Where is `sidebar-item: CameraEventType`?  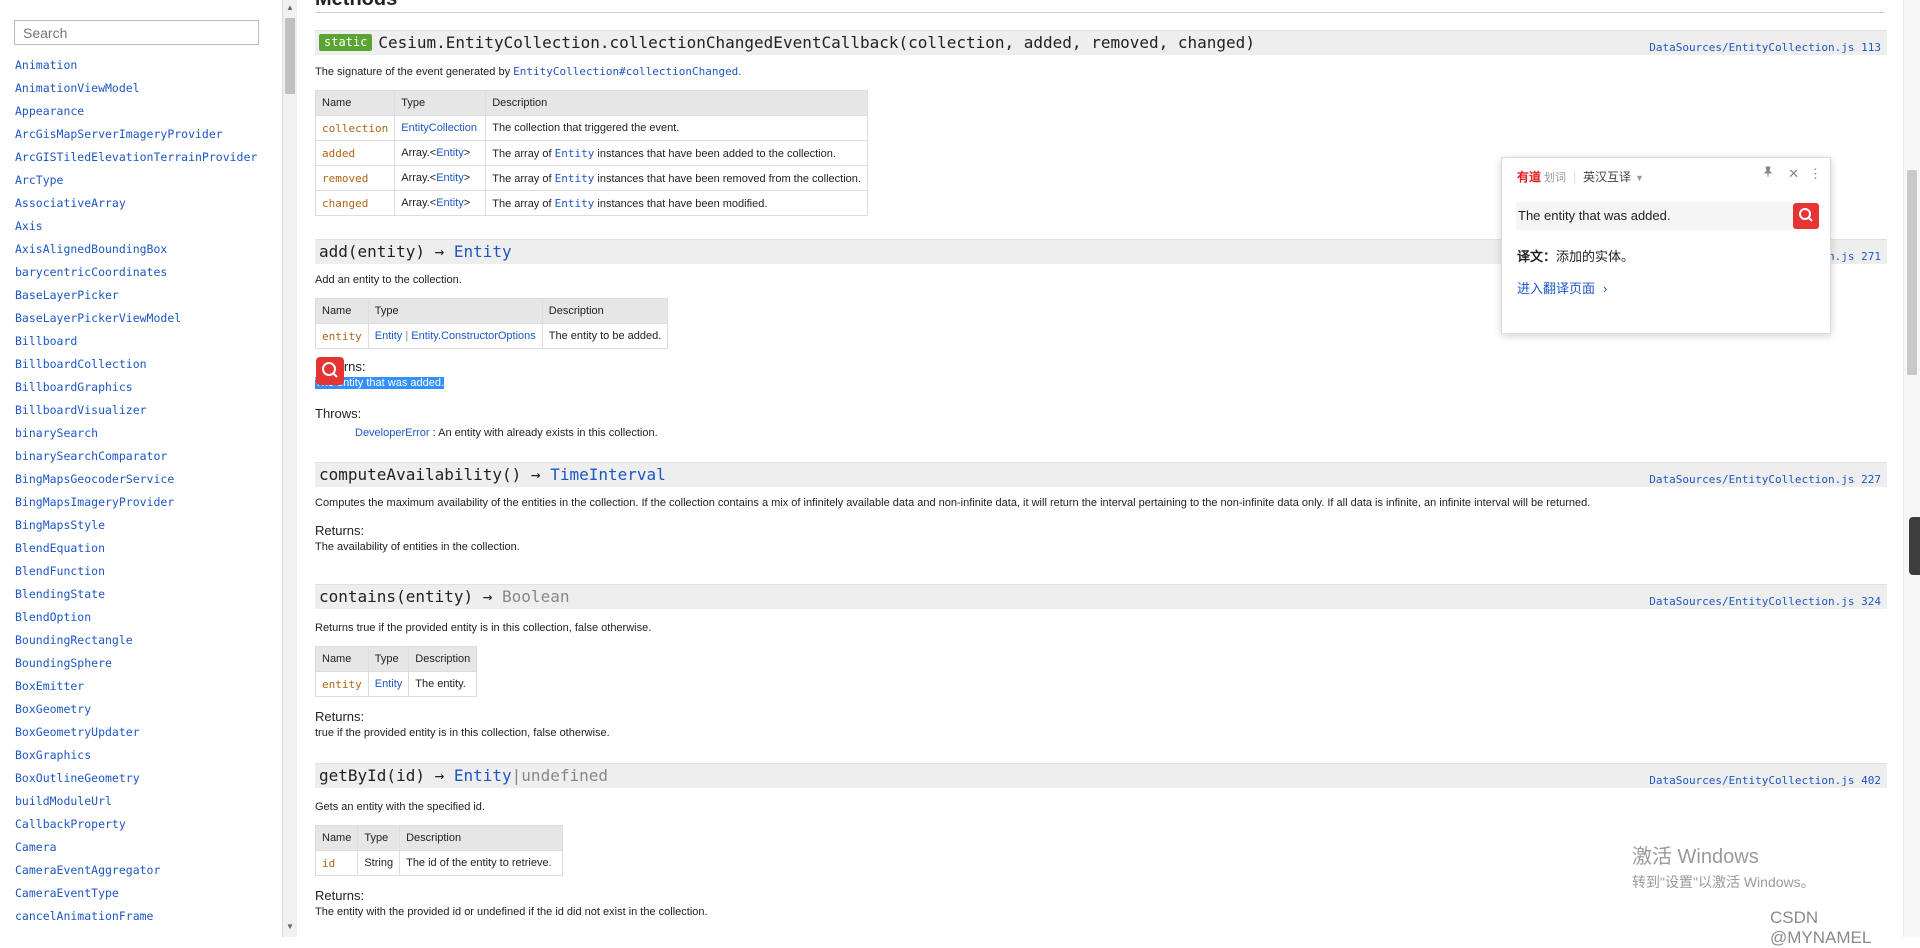
sidebar-item: CameraEventType is located at coordinates (136, 895).